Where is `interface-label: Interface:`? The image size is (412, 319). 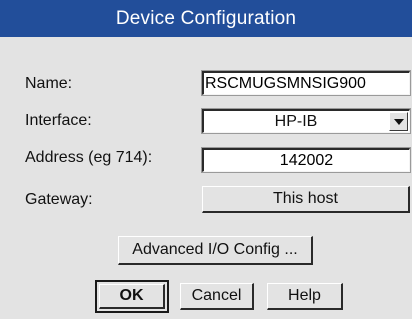 interface-label: Interface: is located at coordinates (58, 120).